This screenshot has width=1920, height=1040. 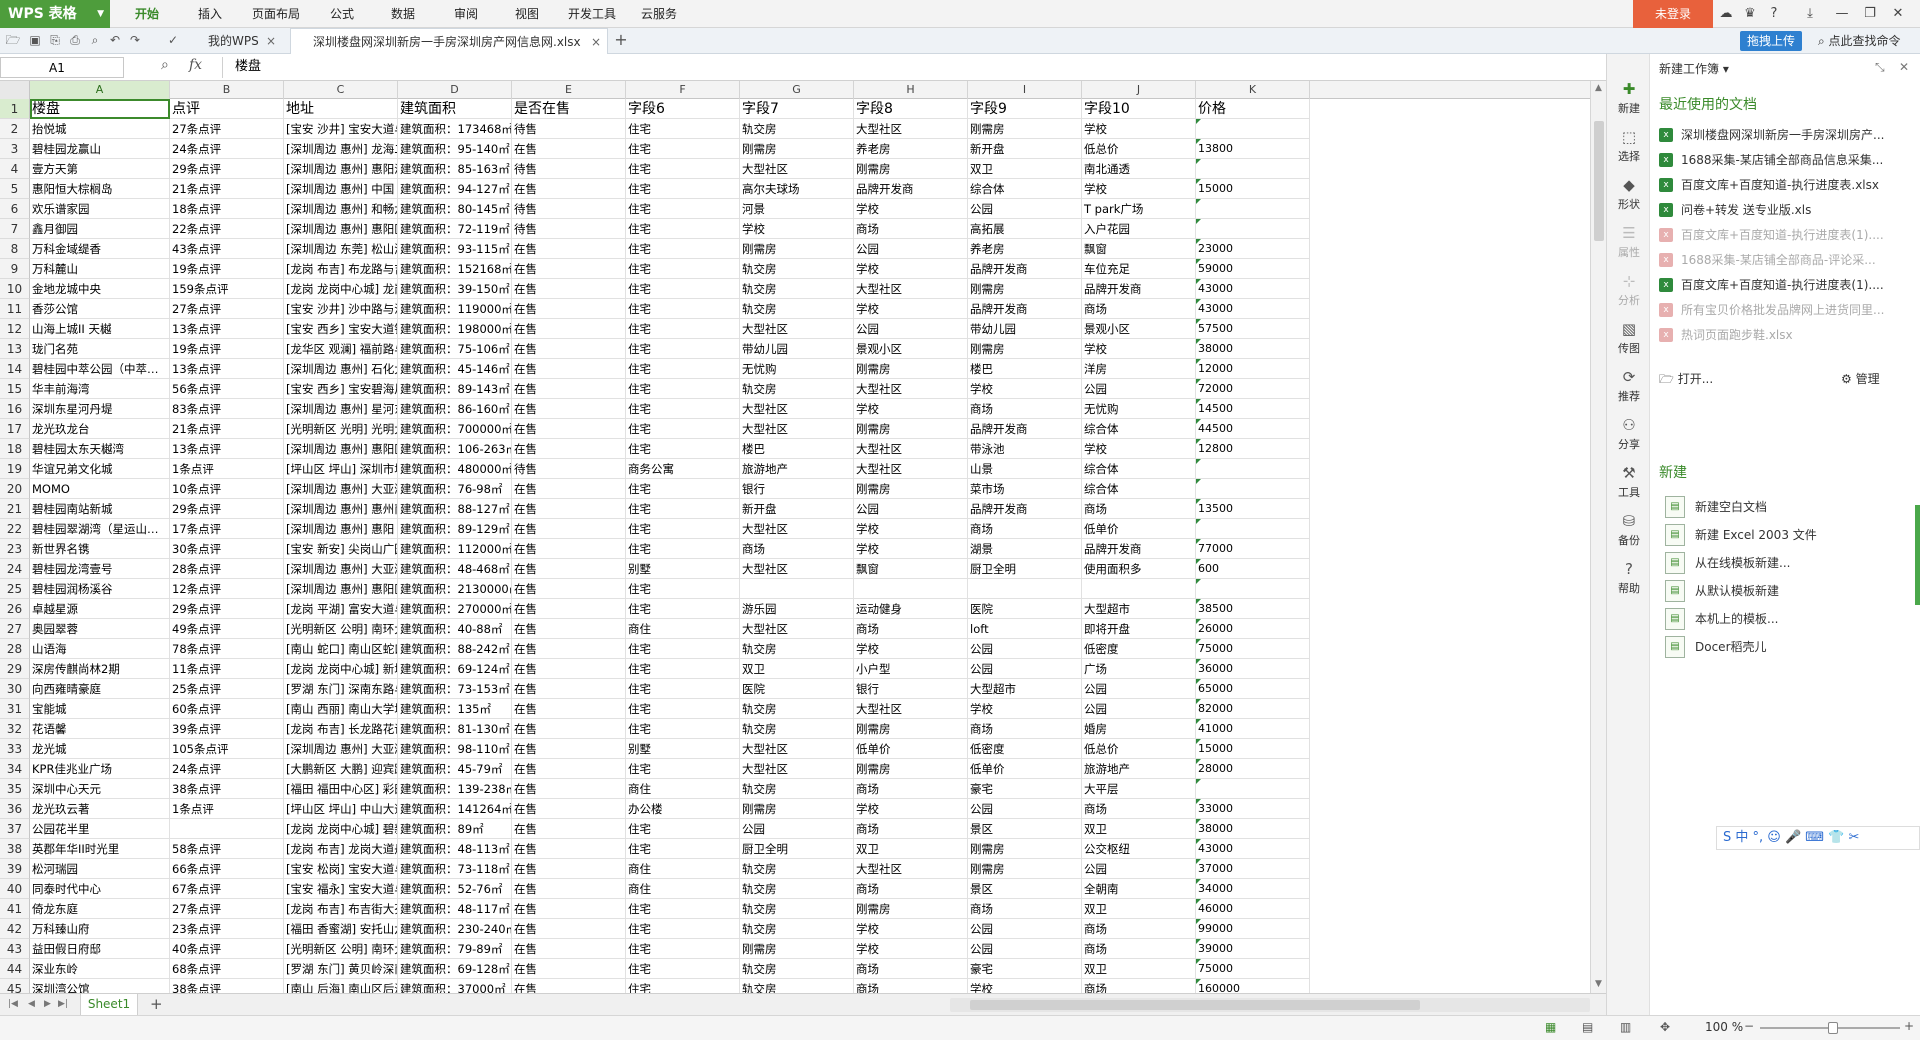 What do you see at coordinates (683, 90) in the screenshot?
I see `column-header-f: F` at bounding box center [683, 90].